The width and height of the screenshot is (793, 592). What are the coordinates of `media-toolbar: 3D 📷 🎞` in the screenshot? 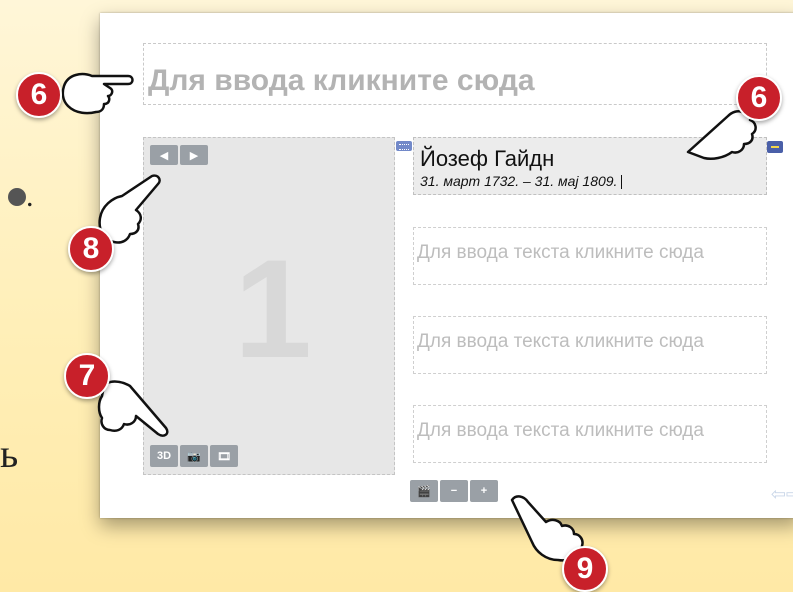 It's located at (194, 456).